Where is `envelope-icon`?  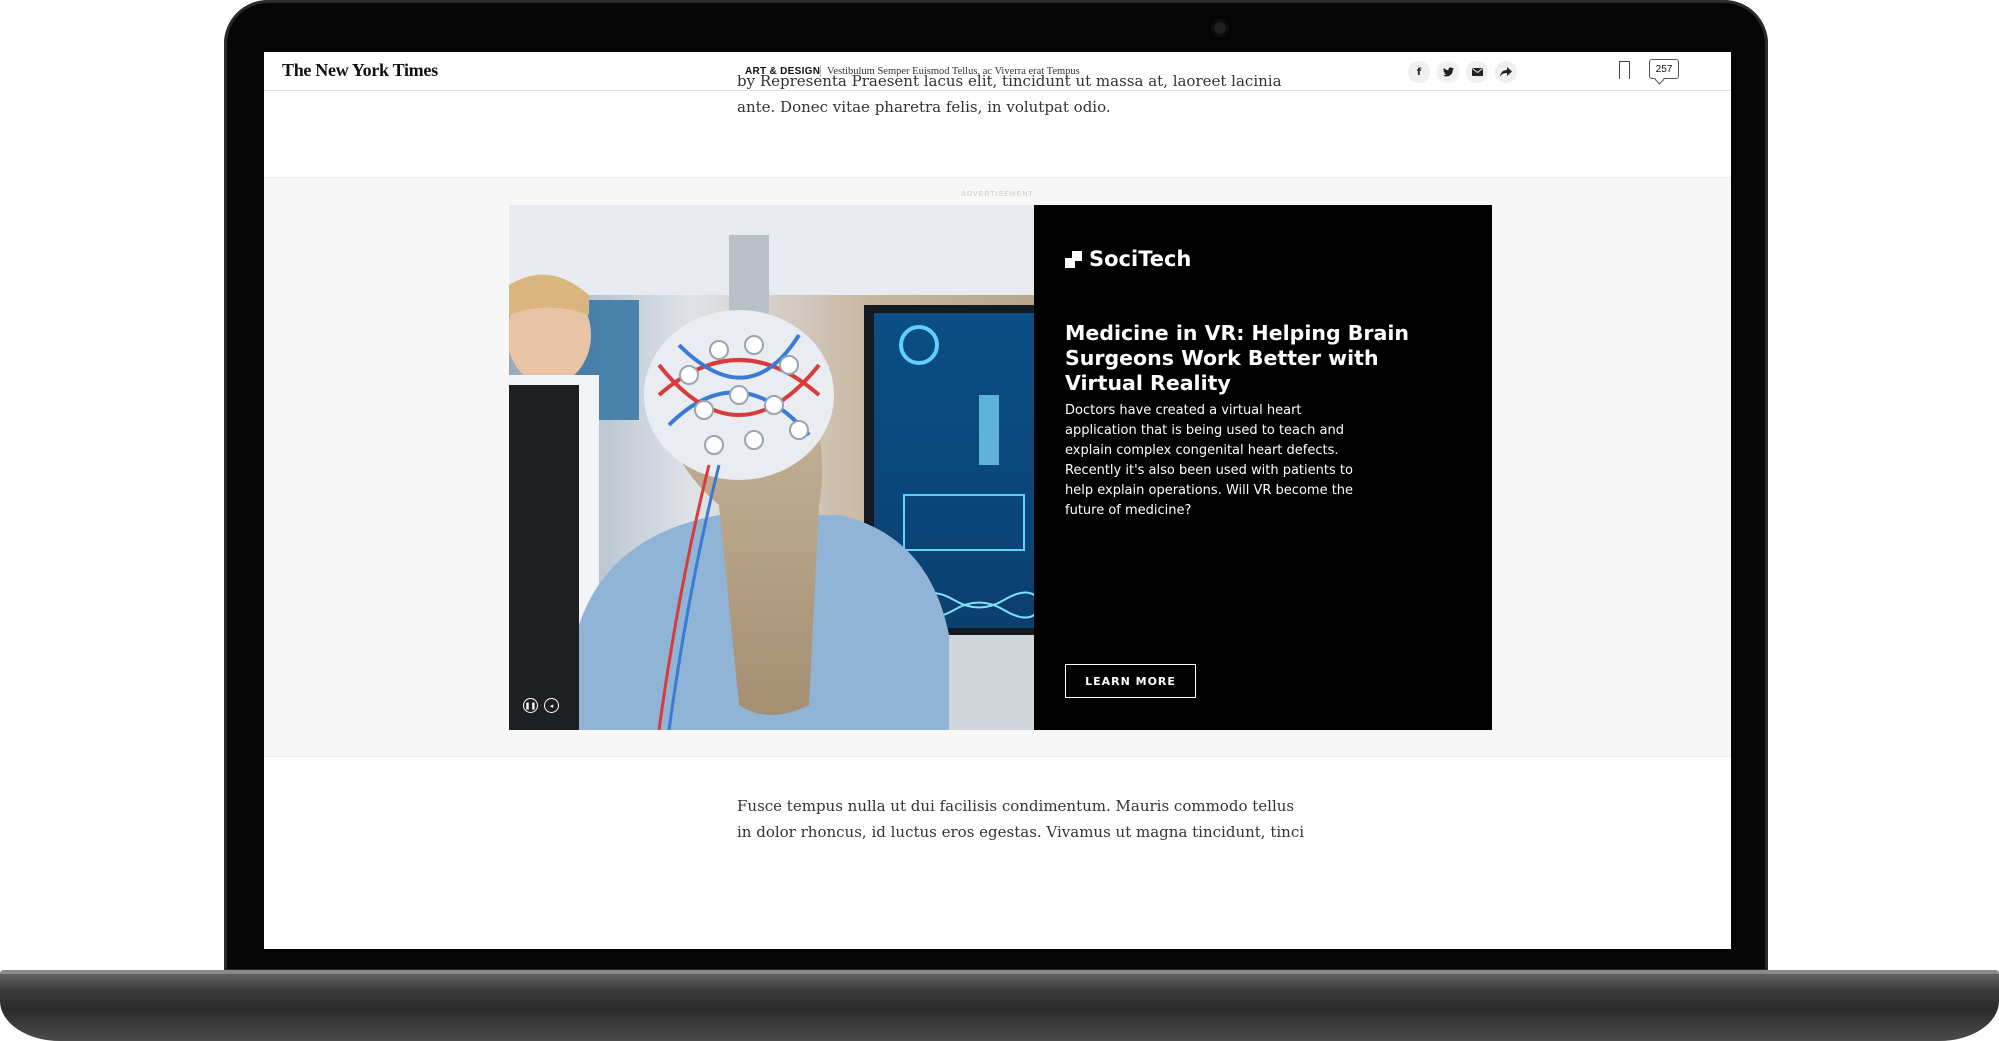
envelope-icon is located at coordinates (1477, 72).